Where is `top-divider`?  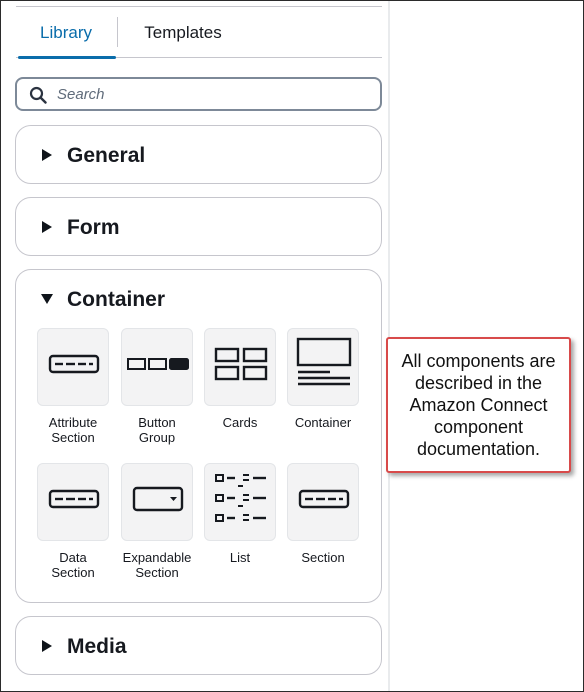
top-divider is located at coordinates (199, 6).